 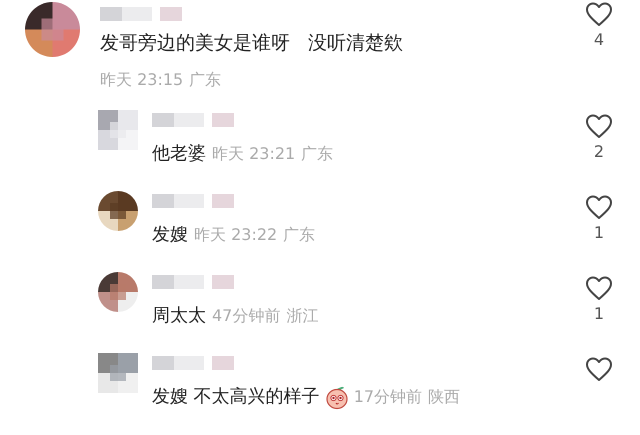 What do you see at coordinates (170, 235) in the screenshot?
I see `reply-text: 发嫂` at bounding box center [170, 235].